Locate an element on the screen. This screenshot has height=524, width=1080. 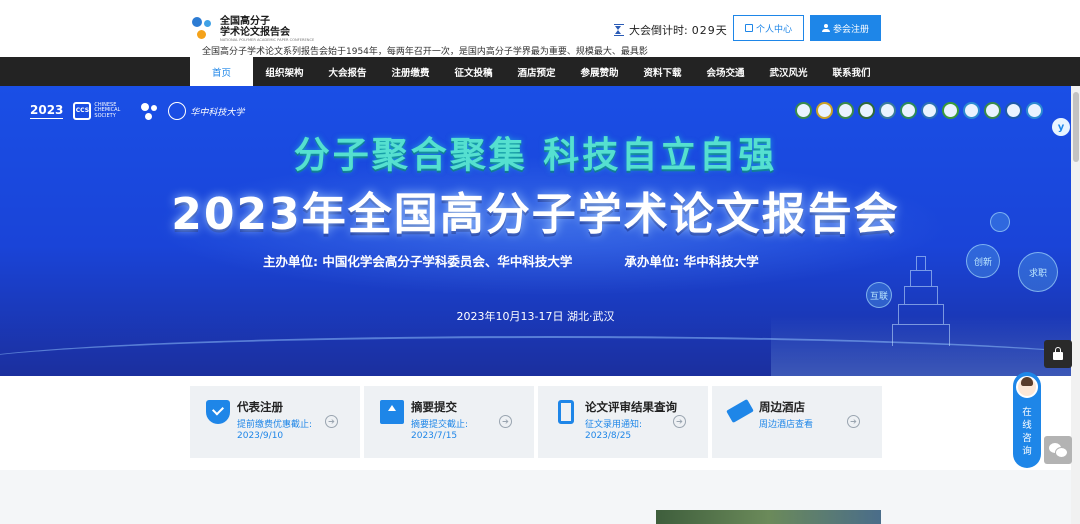
card-date: 2023/9/10 is located at coordinates (260, 436).